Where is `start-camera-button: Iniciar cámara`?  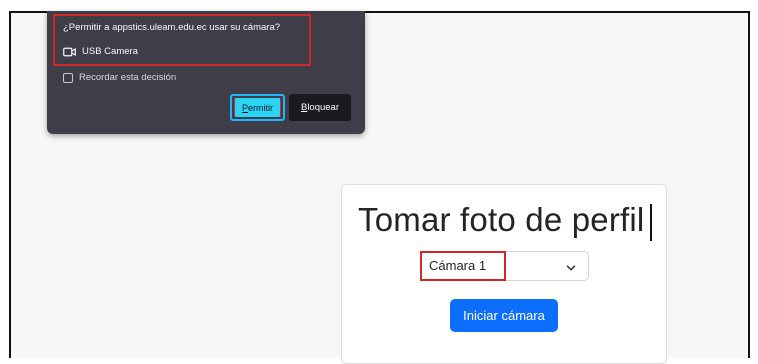
start-camera-button: Iniciar cámara is located at coordinates (504, 315).